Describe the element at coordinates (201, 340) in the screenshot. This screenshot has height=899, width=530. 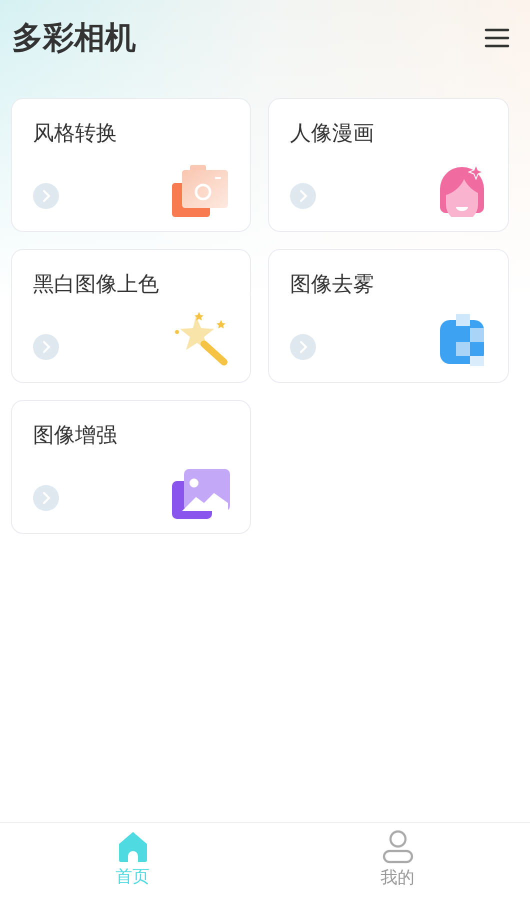
I see `magic-wand-icon` at that location.